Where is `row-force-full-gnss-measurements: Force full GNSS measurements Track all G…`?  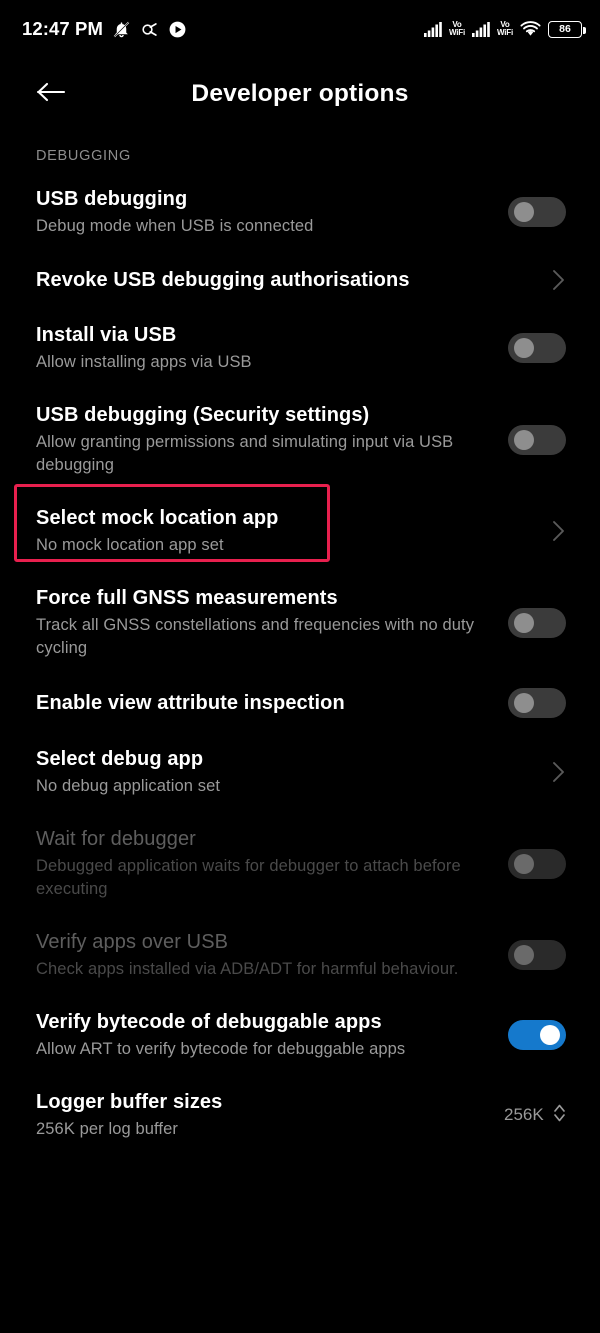 row-force-full-gnss-measurements: Force full GNSS measurements Track all G… is located at coordinates (300, 622).